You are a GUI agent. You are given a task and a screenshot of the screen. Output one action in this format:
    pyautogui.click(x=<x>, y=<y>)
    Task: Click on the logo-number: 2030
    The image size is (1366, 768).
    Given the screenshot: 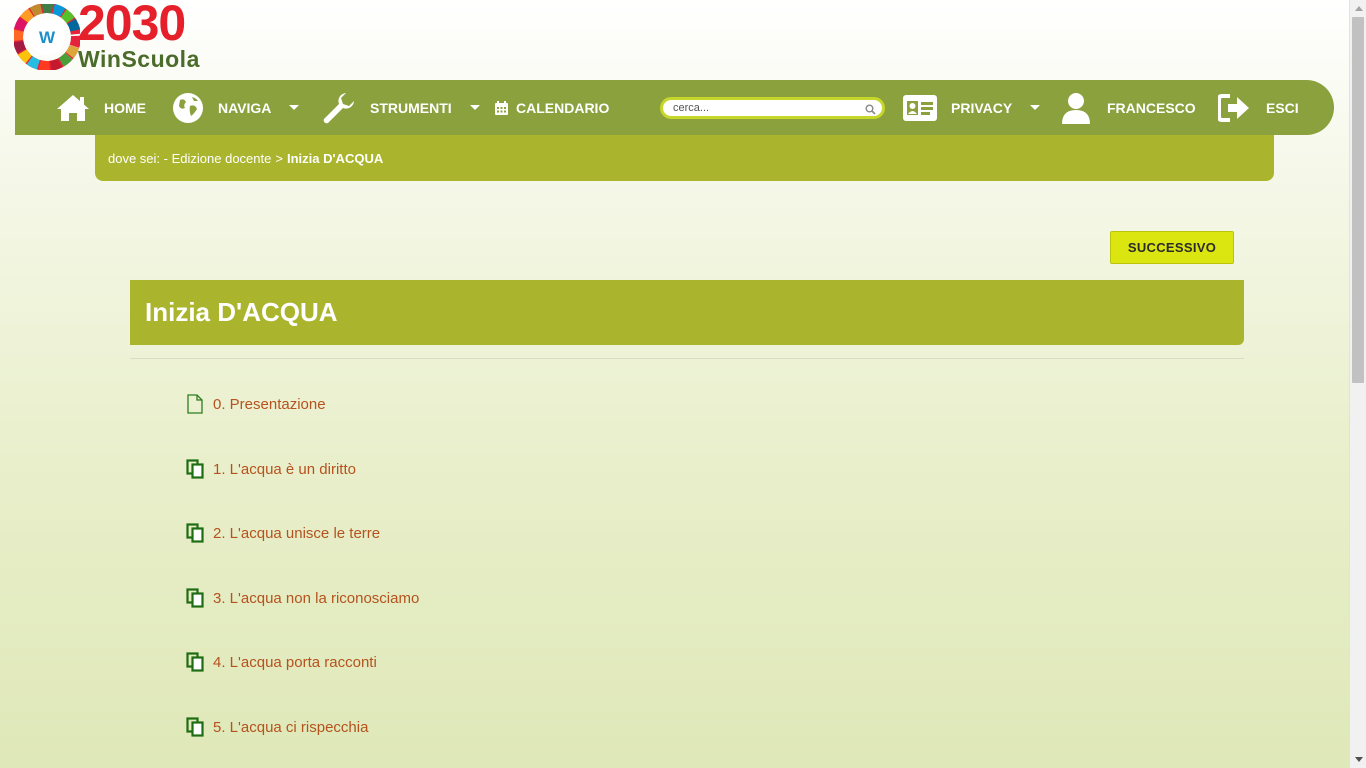 What is the action you would take?
    pyautogui.click(x=132, y=25)
    